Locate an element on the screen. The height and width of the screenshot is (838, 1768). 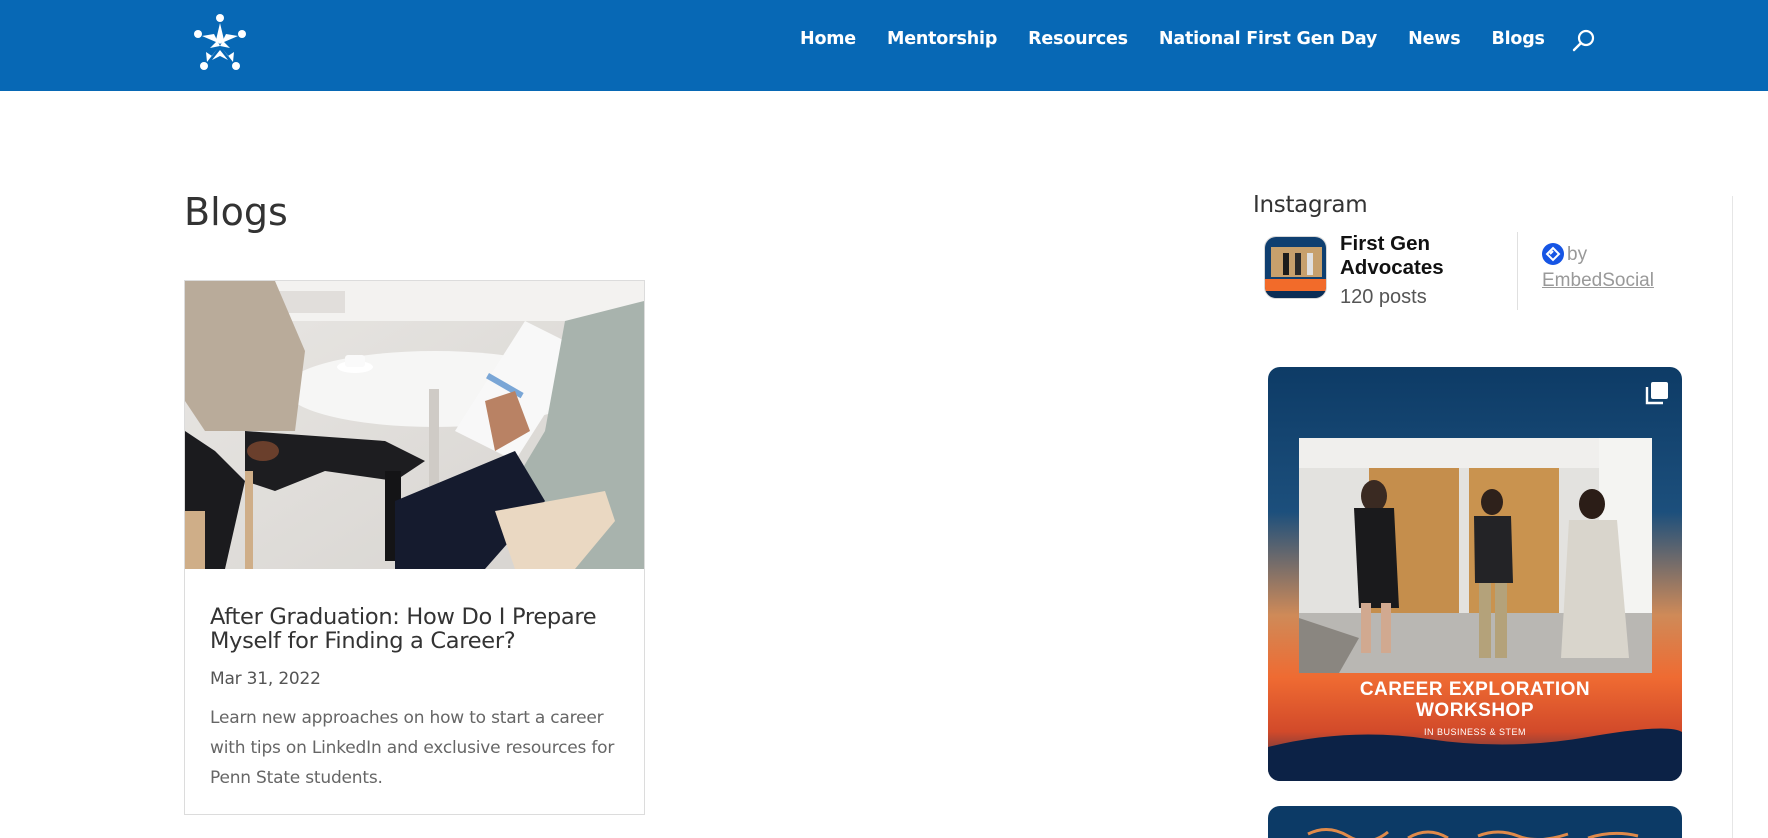
instagram-posts-count: 120 posts is located at coordinates (1383, 297).